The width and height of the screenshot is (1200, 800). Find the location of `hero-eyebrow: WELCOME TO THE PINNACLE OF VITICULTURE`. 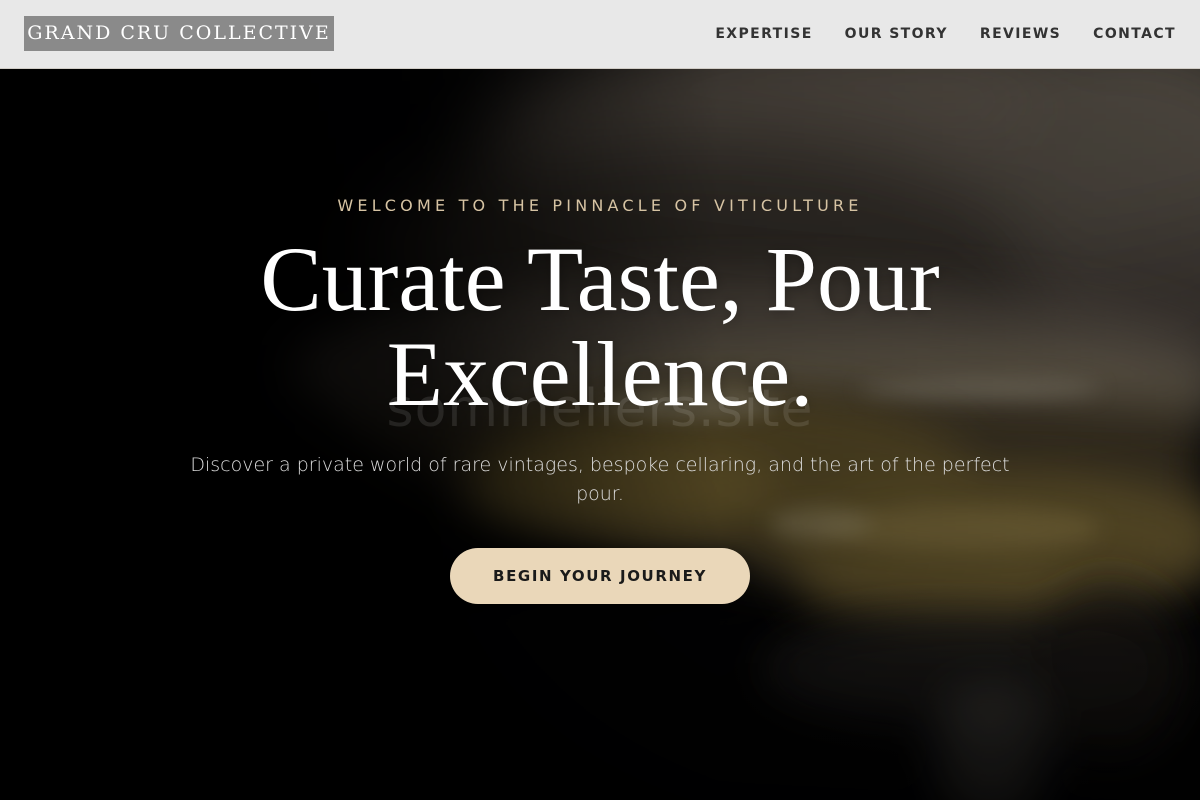

hero-eyebrow: WELCOME TO THE PINNACLE OF VITICULTURE is located at coordinates (600, 205).